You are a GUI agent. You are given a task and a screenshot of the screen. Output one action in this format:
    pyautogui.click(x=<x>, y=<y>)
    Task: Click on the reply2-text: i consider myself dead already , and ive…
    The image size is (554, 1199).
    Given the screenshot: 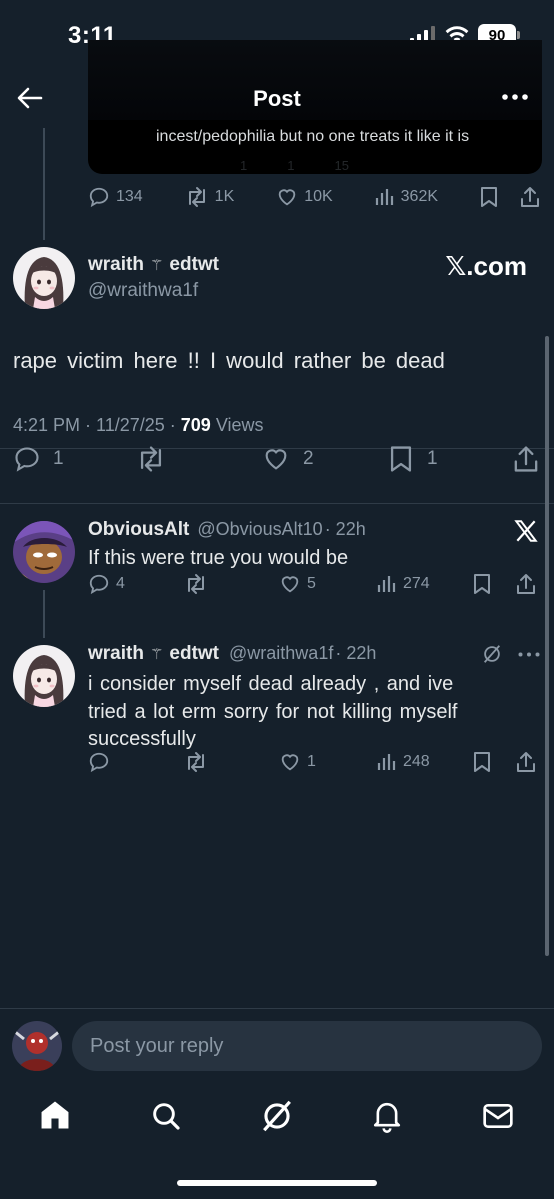 What is the action you would take?
    pyautogui.click(x=272, y=712)
    